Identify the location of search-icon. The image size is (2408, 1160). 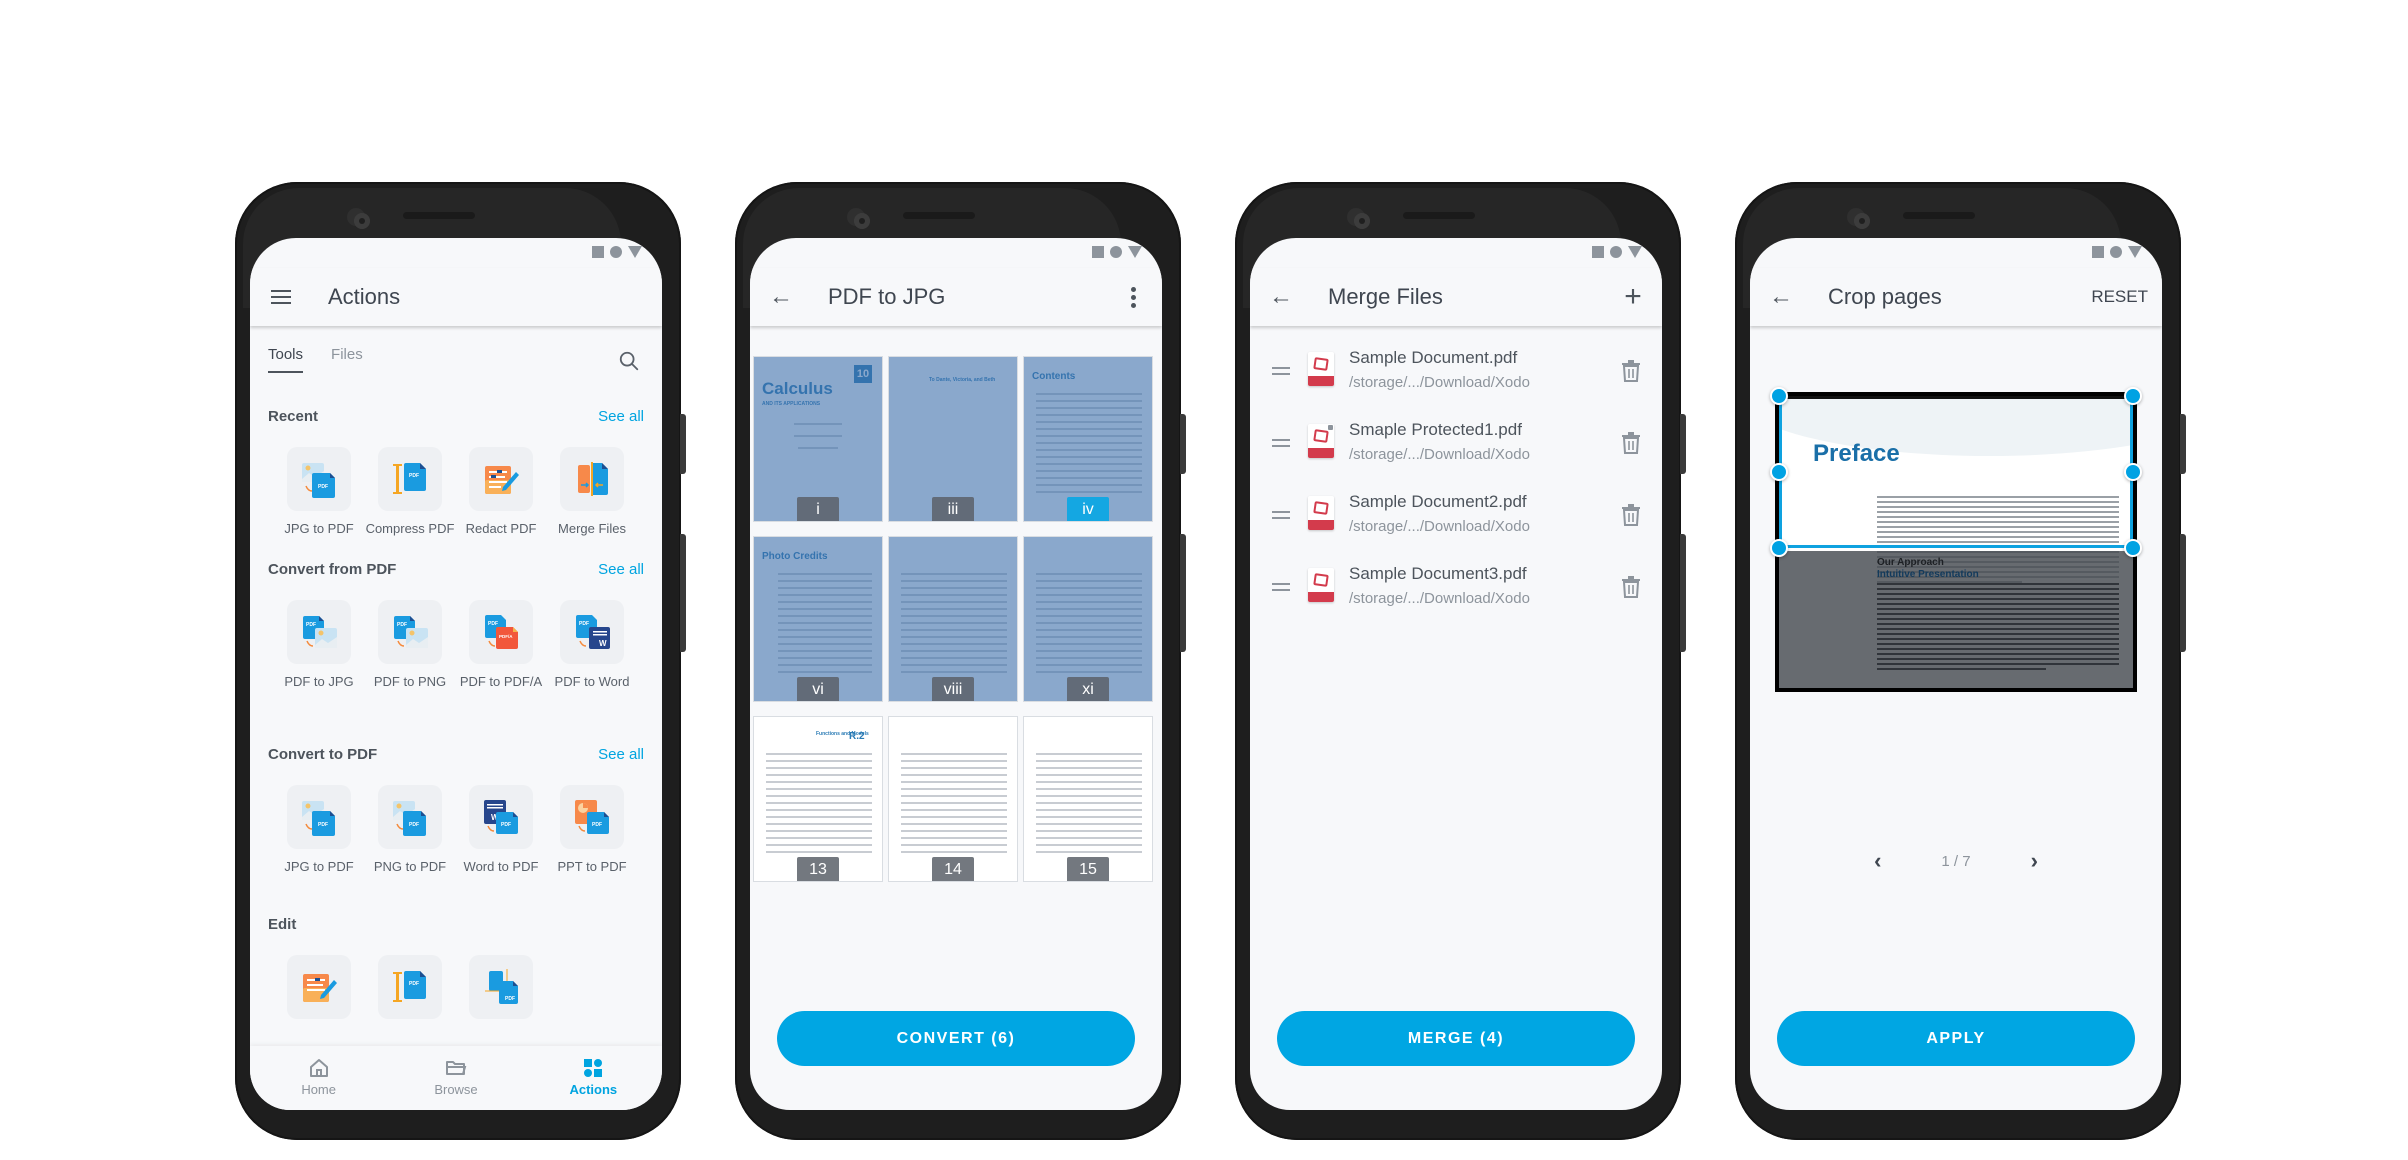
(629, 361).